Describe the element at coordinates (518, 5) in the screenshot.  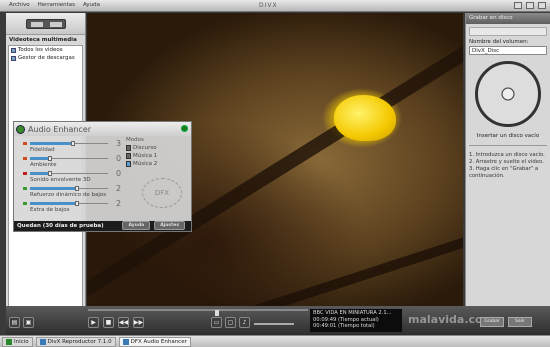
I see `minimize-icon` at that location.